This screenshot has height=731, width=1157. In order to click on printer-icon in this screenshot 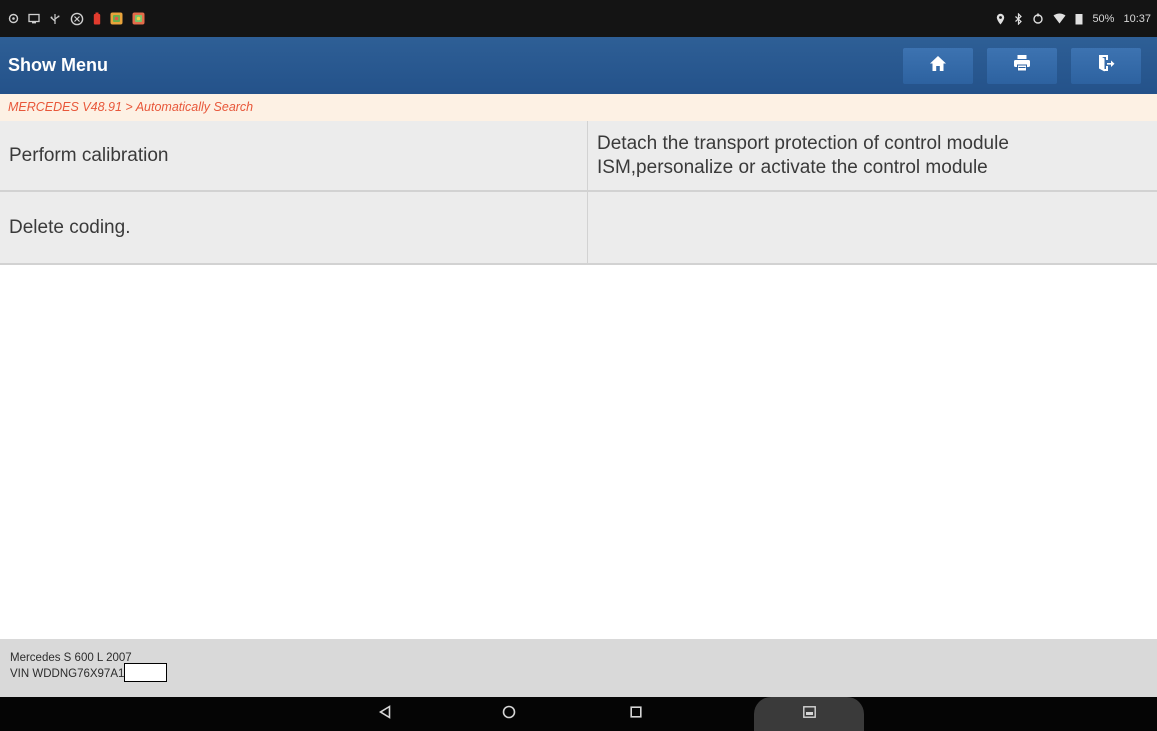, I will do `click(1022, 65)`.